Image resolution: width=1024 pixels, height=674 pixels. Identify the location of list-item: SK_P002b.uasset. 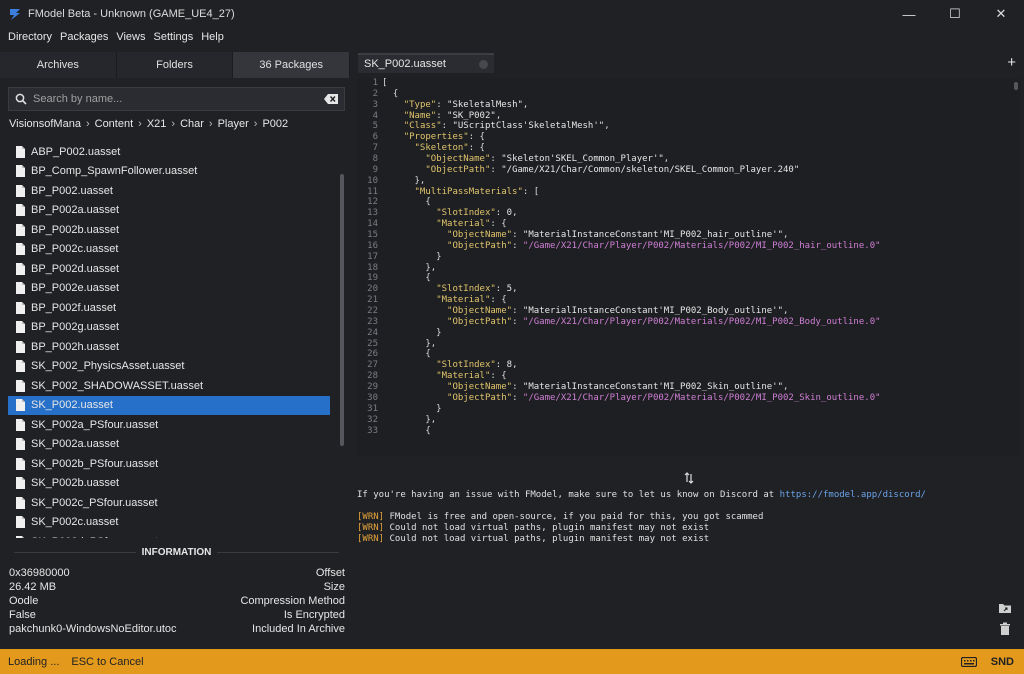
(170, 484).